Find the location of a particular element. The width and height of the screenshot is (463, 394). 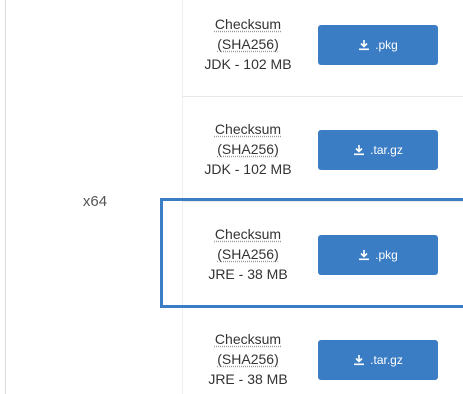

architecture-label: x64 is located at coordinates (95, 201).